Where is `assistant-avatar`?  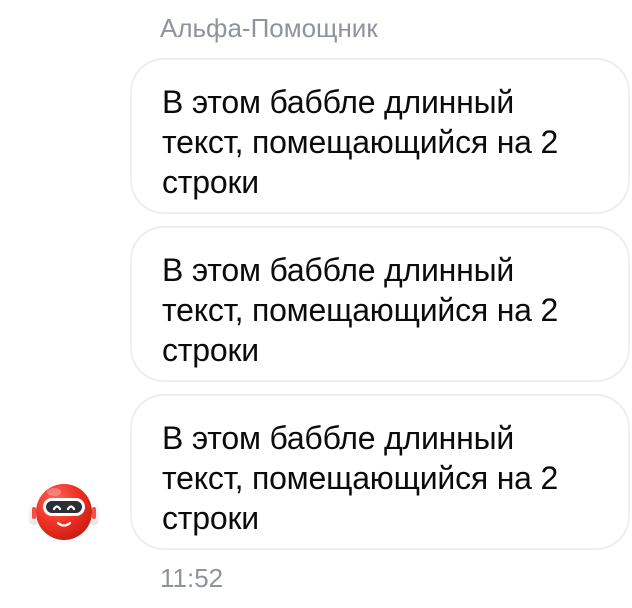
assistant-avatar is located at coordinates (64, 512).